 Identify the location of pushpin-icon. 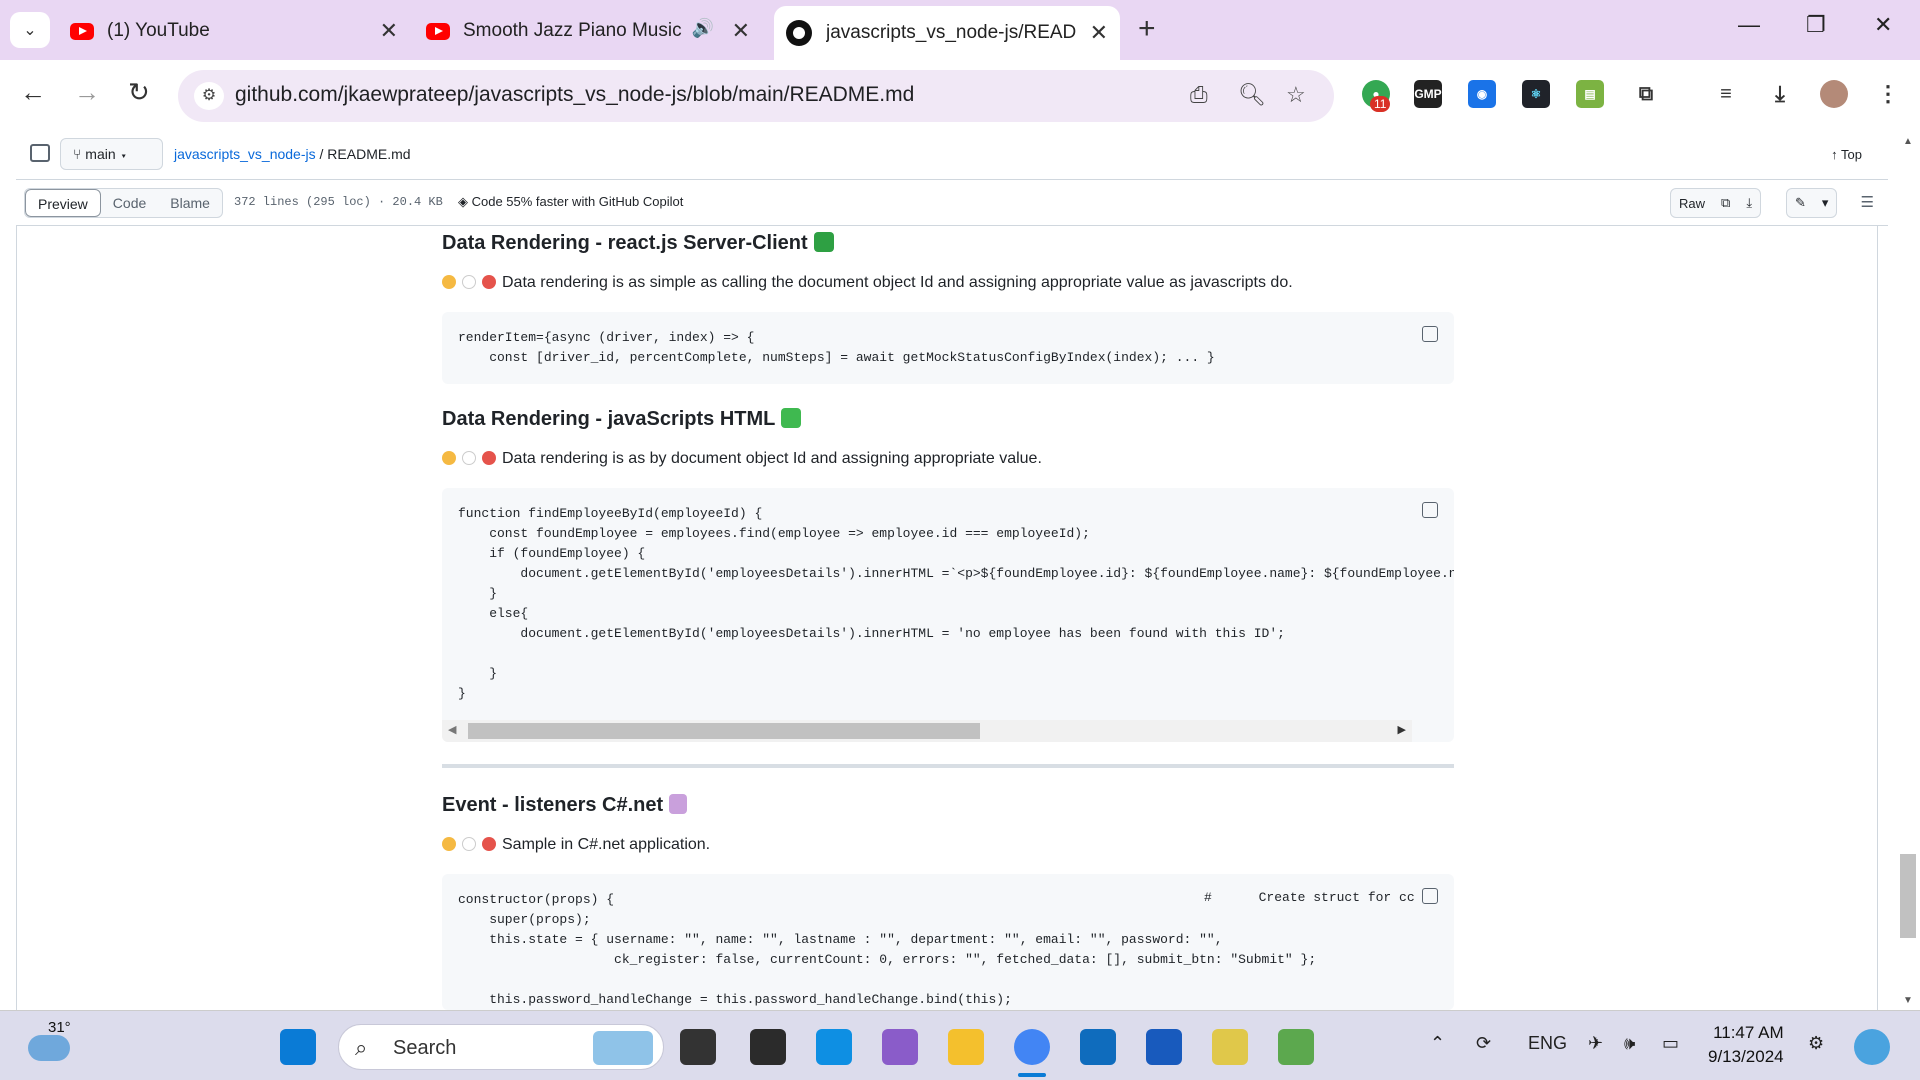
(489, 844).